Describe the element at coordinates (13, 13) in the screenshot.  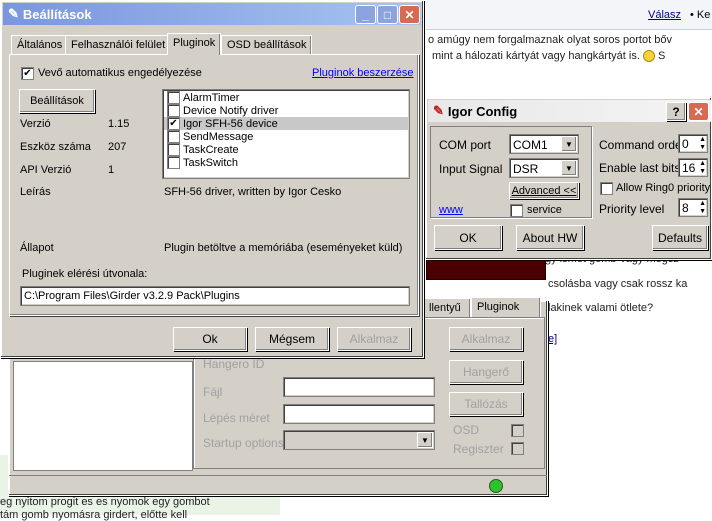
I see `wrench-icon: ✎` at that location.